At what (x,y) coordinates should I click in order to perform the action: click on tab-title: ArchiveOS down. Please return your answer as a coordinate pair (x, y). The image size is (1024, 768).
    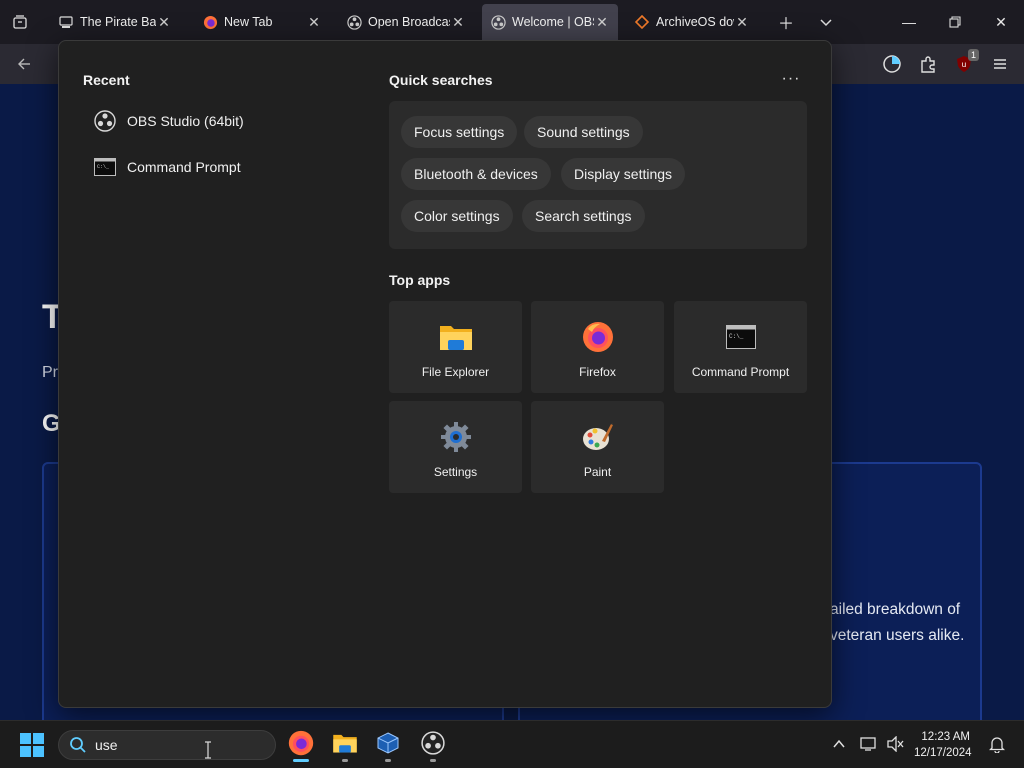
    Looking at the image, I should click on (695, 22).